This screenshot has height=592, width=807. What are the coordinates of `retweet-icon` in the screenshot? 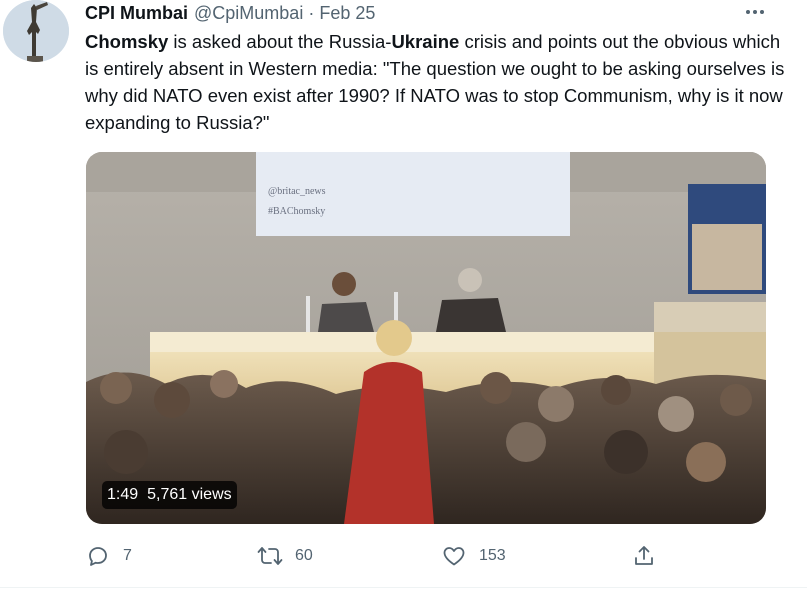 It's located at (270, 556).